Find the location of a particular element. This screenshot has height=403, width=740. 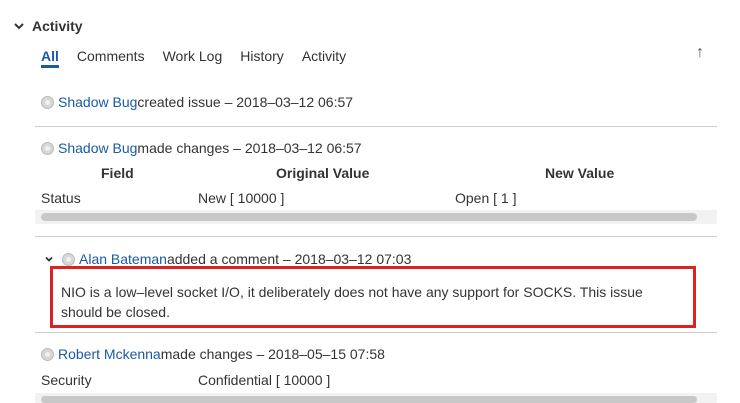

tab-work-log: Work Log is located at coordinates (193, 57).